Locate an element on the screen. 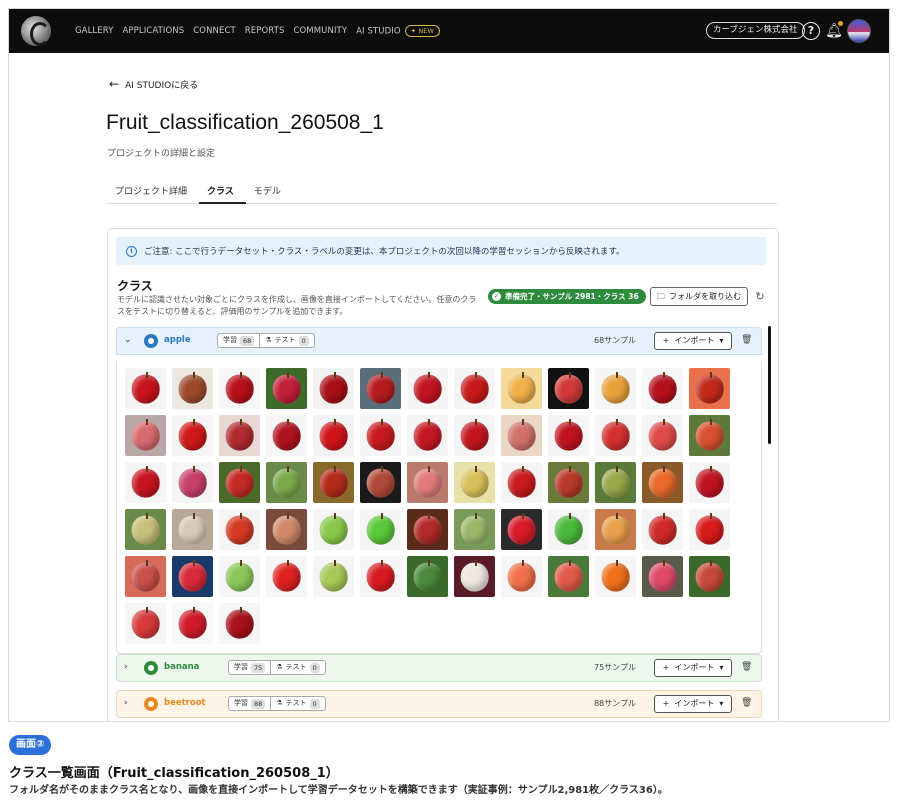 This screenshot has width=898, height=804. class-row-beetroot: › beetroot 学習 88 ⚗ テスト 0 88サンプル + インポート ▾ 🗑︎ is located at coordinates (439, 704).